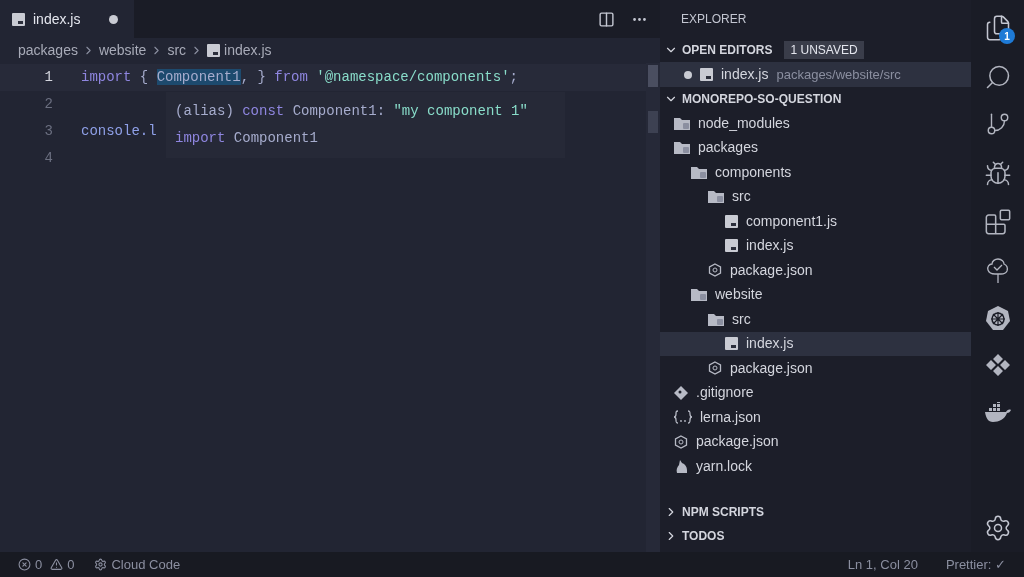 This screenshot has width=1024, height=577. What do you see at coordinates (71, 564) in the screenshot?
I see `warning-count: 0` at bounding box center [71, 564].